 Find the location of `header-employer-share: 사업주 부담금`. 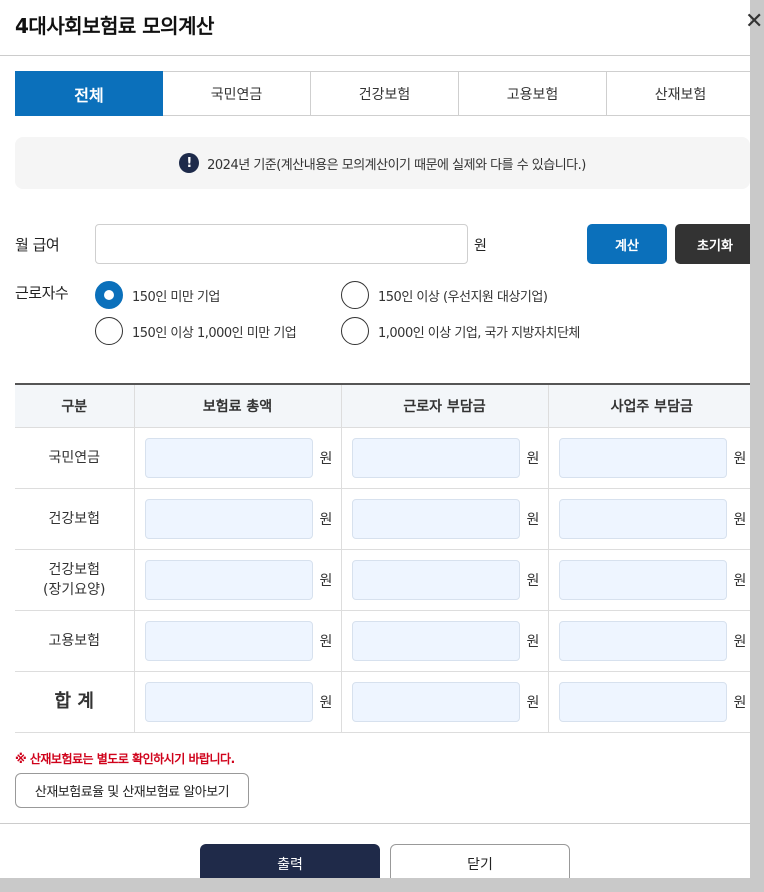

header-employer-share: 사업주 부담금 is located at coordinates (649, 406).